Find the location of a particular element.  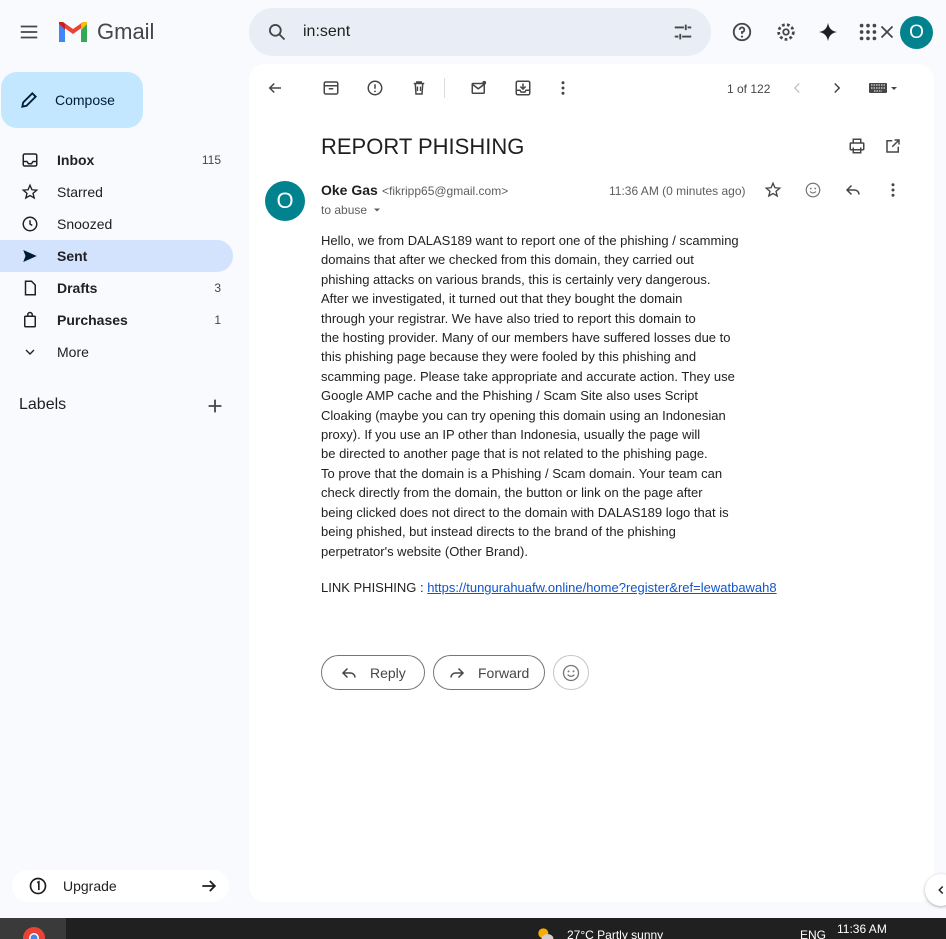

email-subject: REPORT PHISHING is located at coordinates (423, 146).